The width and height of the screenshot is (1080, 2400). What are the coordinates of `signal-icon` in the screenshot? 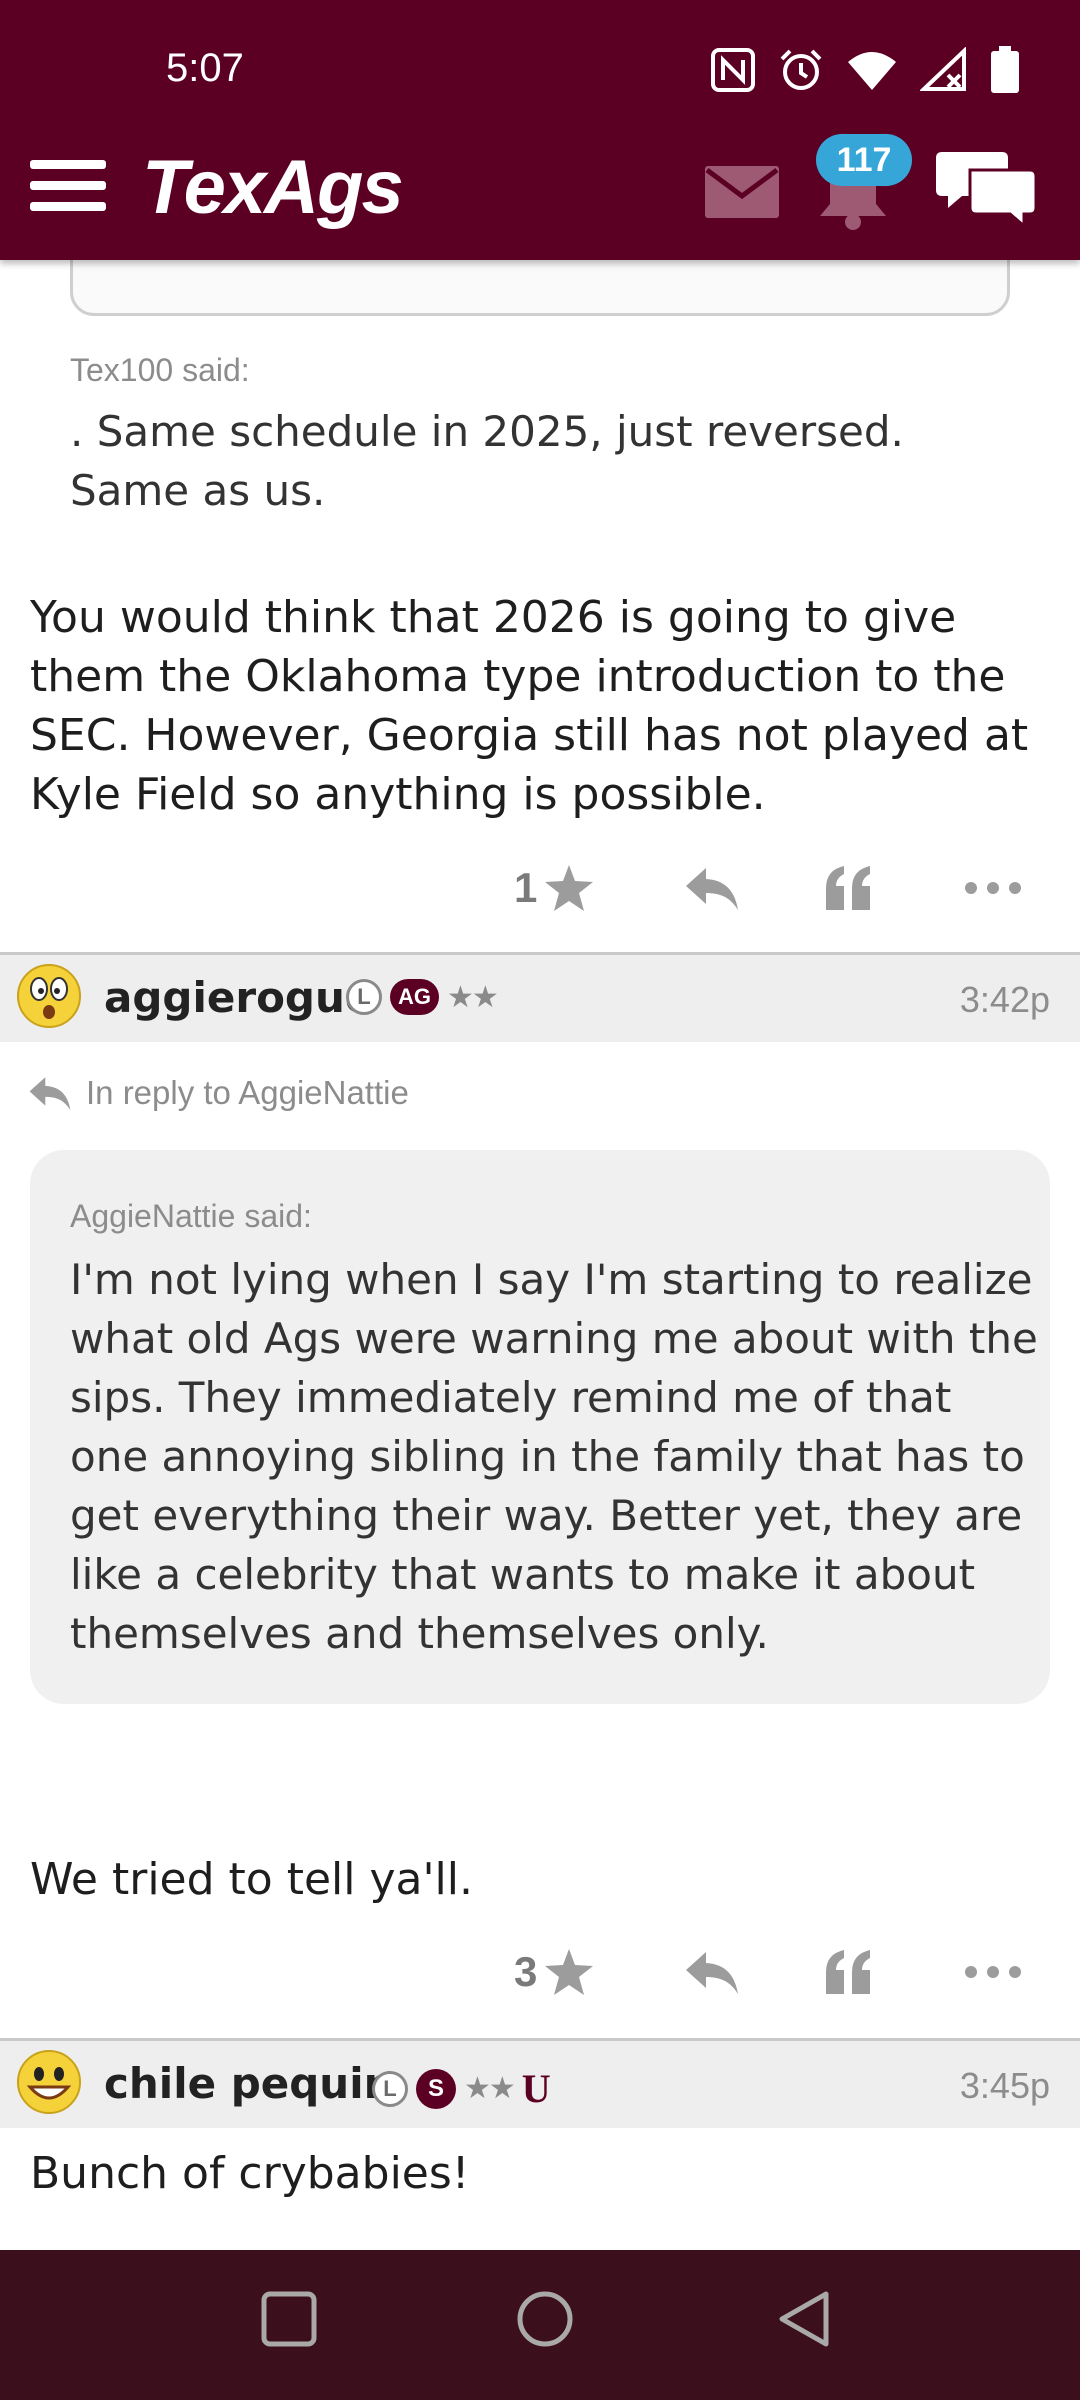 It's located at (943, 69).